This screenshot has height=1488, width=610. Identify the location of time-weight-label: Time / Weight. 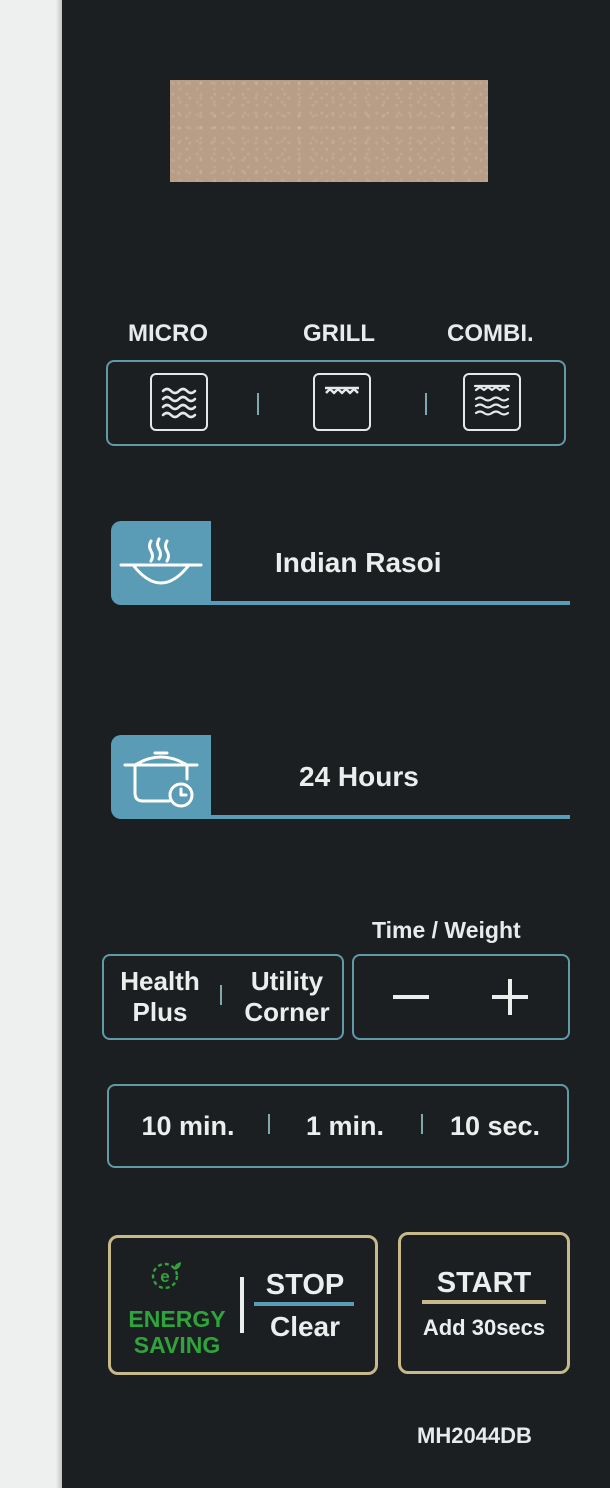
(446, 930).